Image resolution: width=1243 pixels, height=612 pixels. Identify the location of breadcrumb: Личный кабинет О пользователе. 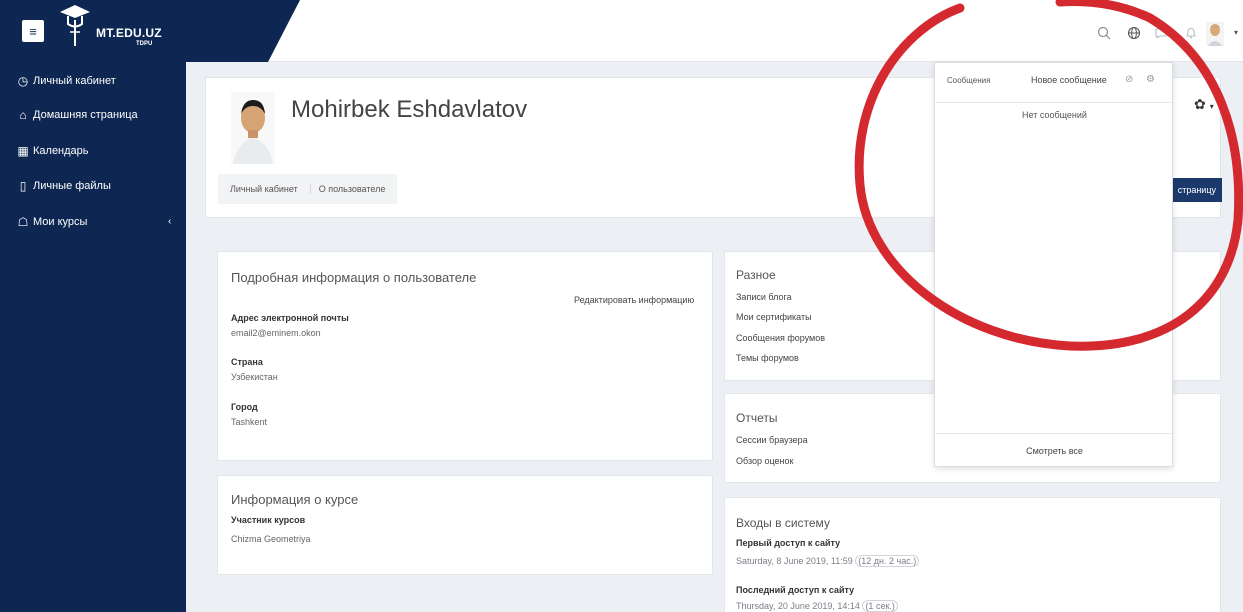
(308, 189).